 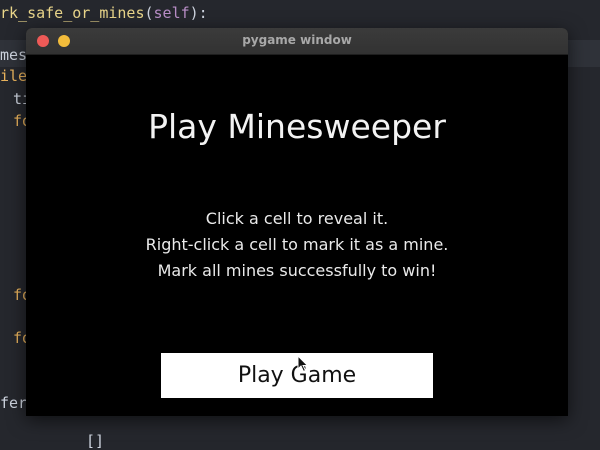 I want to click on mouse-pointer-icon, so click(x=303, y=364).